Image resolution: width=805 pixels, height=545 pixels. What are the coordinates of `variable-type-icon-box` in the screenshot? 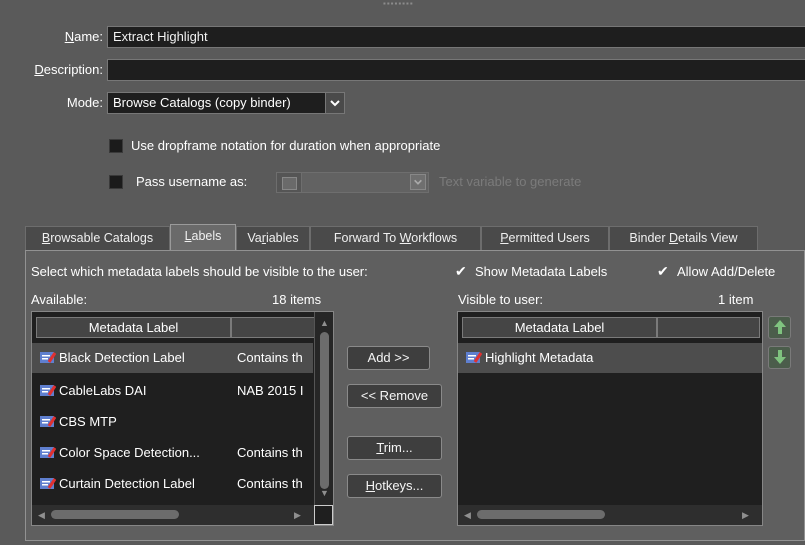 It's located at (289, 182).